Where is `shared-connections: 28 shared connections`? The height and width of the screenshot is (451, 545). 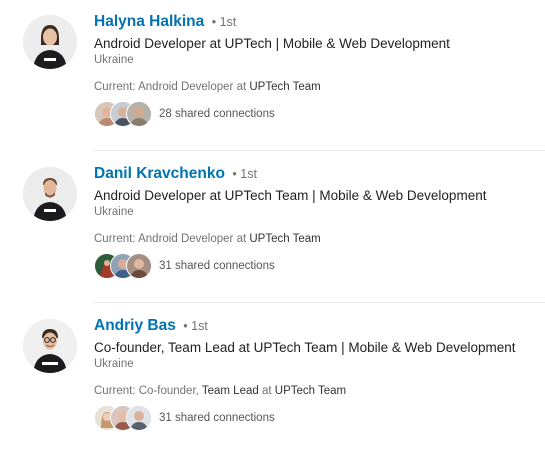
shared-connections: 28 shared connections is located at coordinates (184, 114).